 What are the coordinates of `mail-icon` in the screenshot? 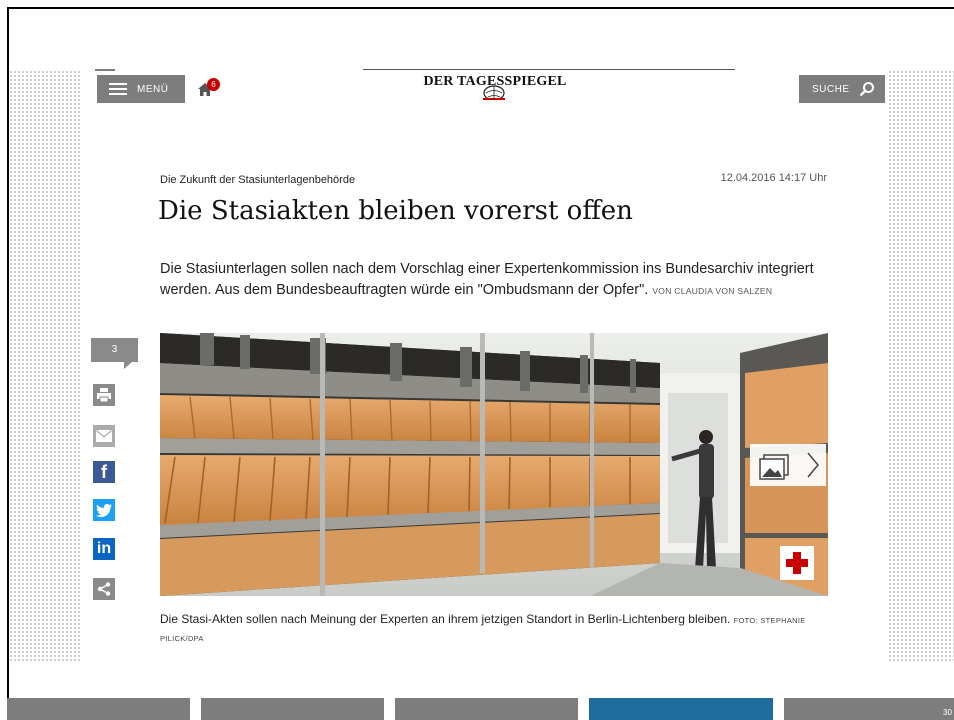 It's located at (104, 436).